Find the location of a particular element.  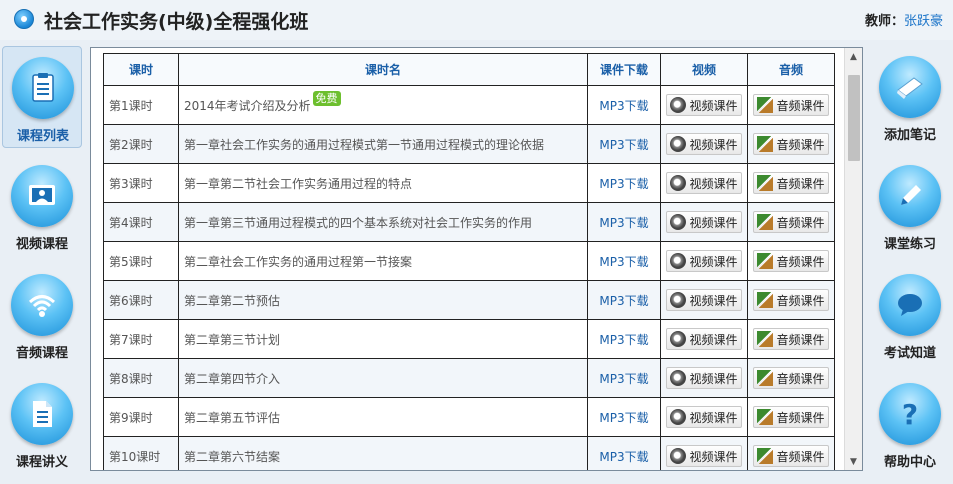

lesson-name: 第二章第二节预估 is located at coordinates (232, 301).